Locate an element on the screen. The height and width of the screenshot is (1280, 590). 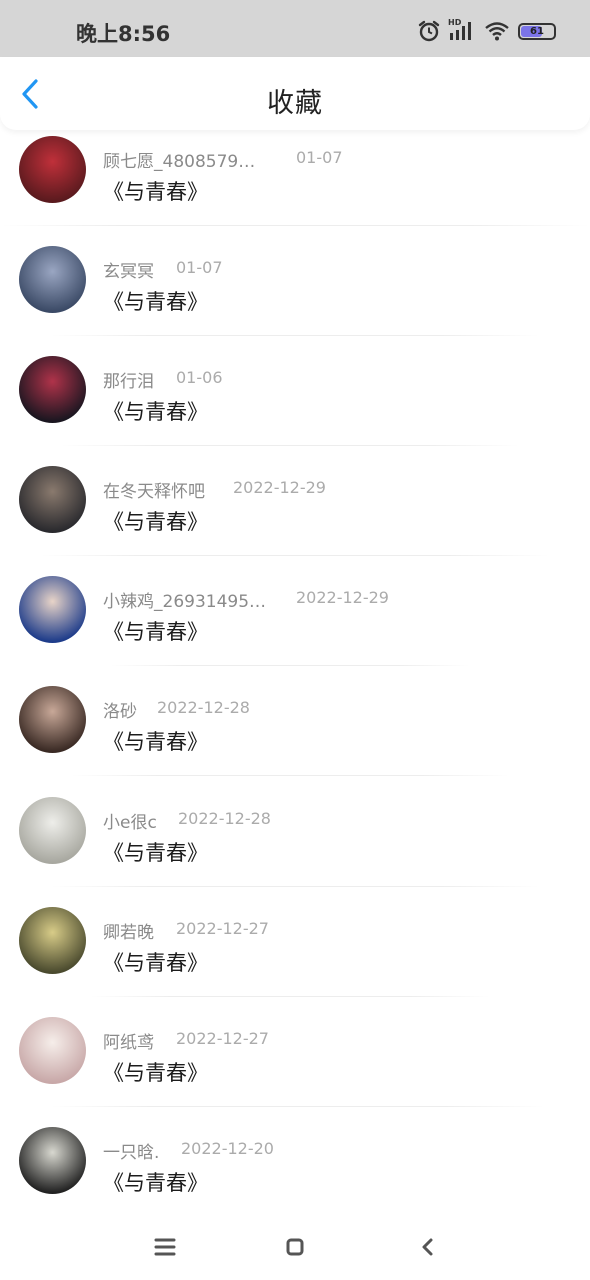
username: 那行泪 is located at coordinates (128, 379).